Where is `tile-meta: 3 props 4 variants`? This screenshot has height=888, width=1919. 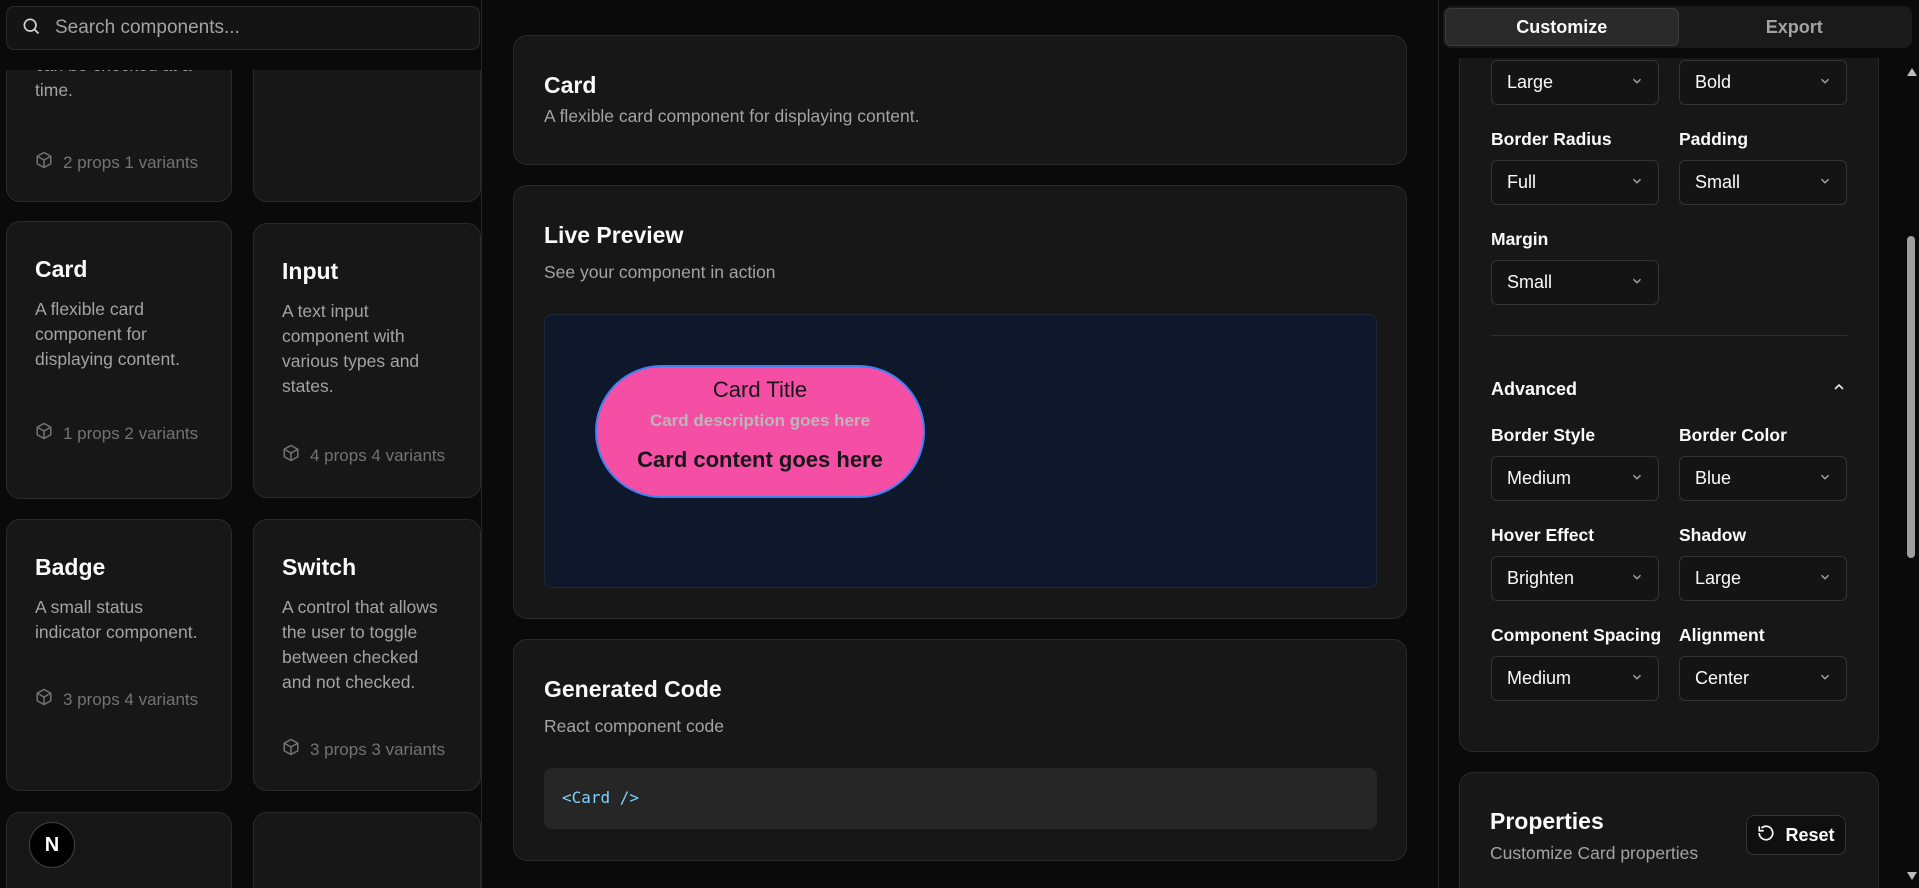 tile-meta: 3 props 4 variants is located at coordinates (116, 699).